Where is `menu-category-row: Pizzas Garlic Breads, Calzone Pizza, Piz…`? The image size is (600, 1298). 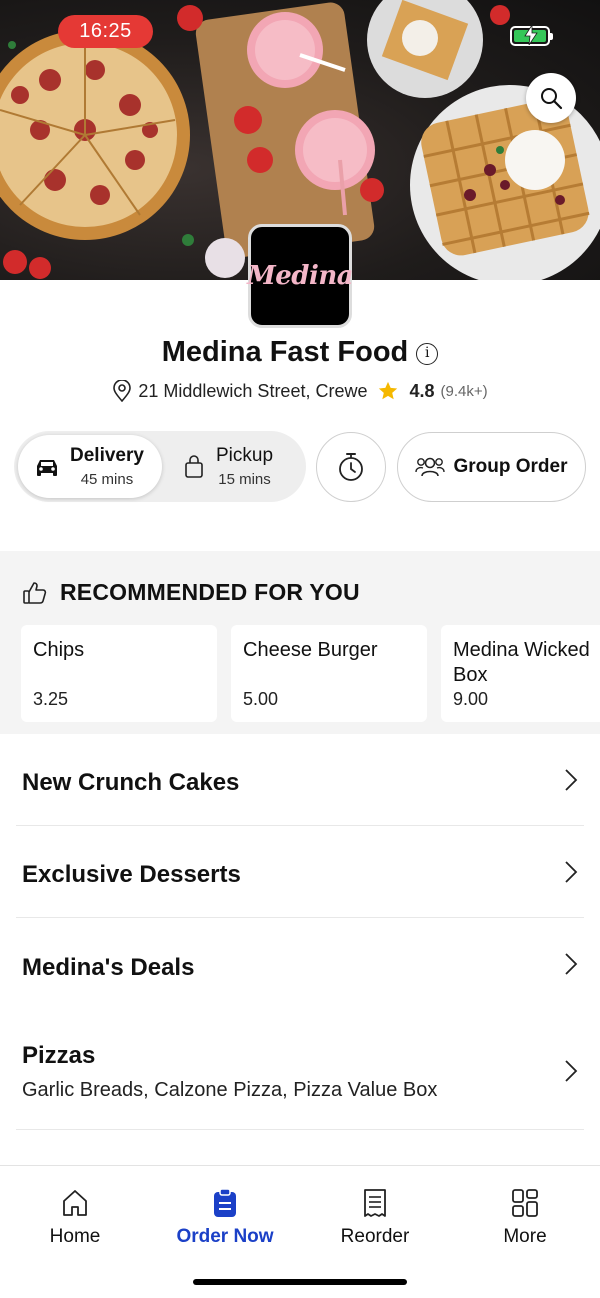 menu-category-row: Pizzas Garlic Breads, Calzone Pizza, Piz… is located at coordinates (300, 1072).